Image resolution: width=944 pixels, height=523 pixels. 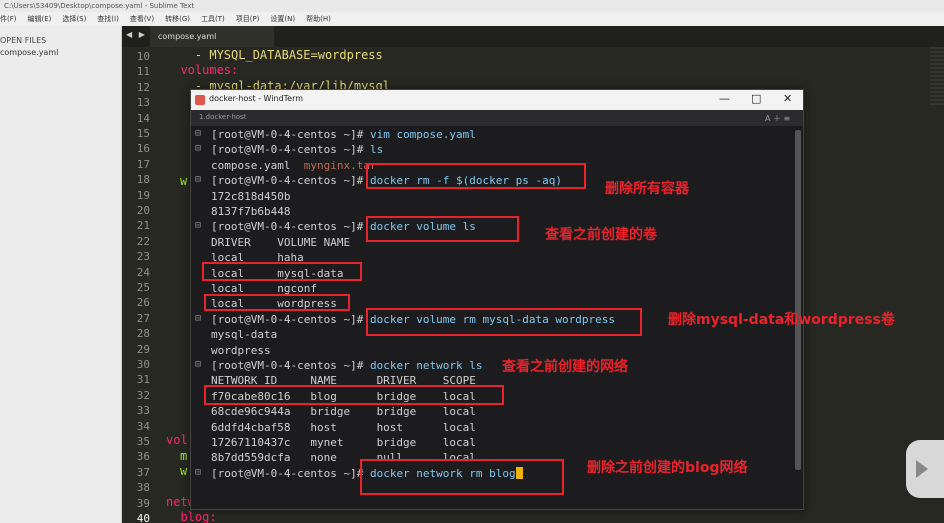 I want to click on line-number: 39, so click(x=143, y=503).